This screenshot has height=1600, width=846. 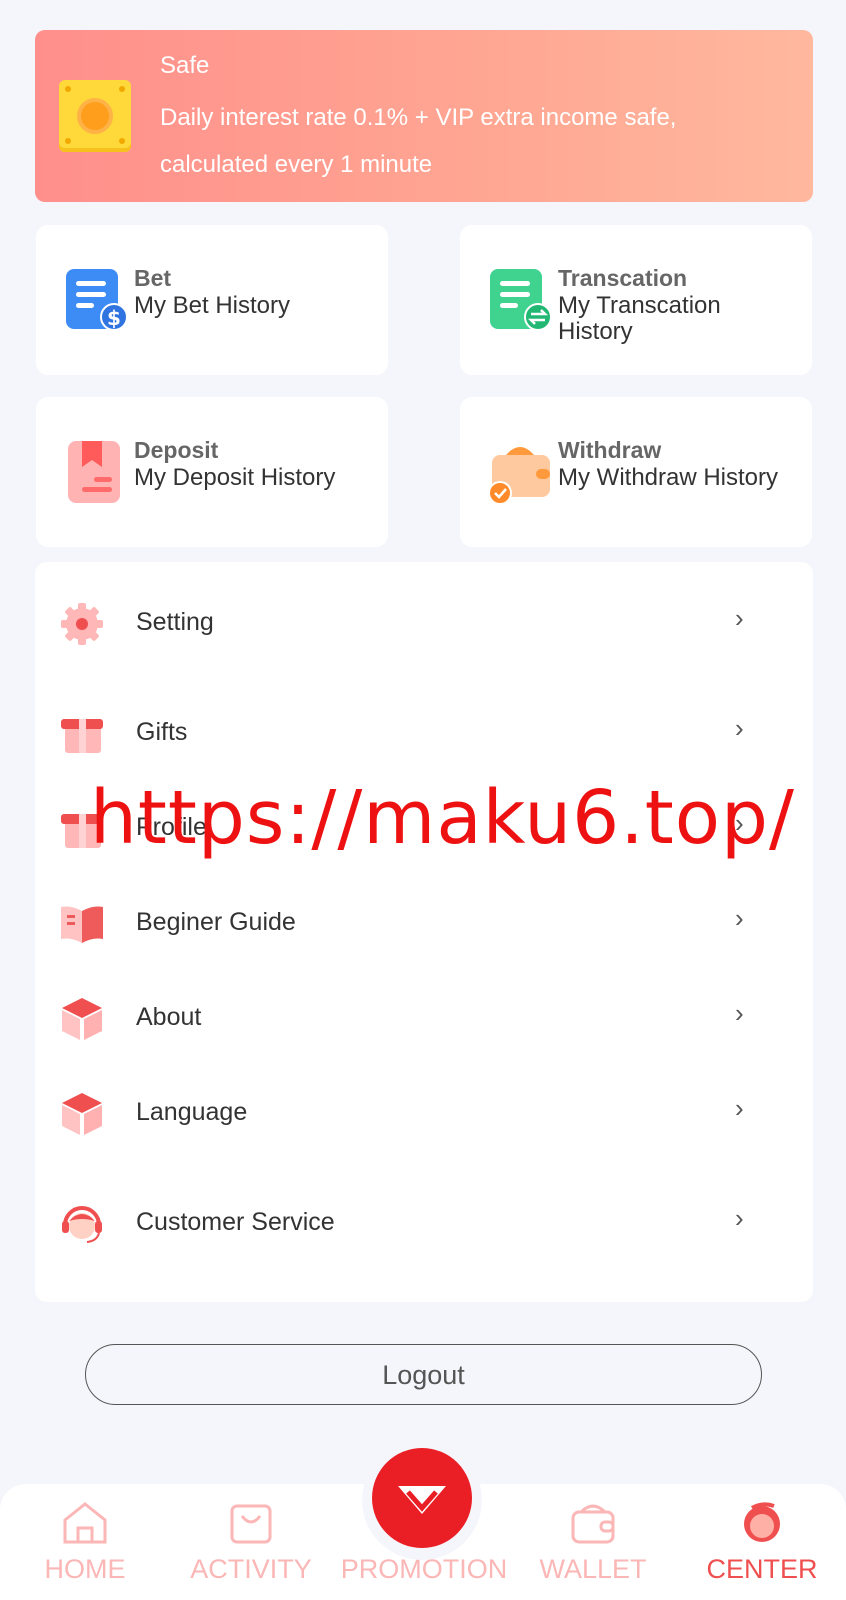 I want to click on promotion-button, so click(x=422, y=1500).